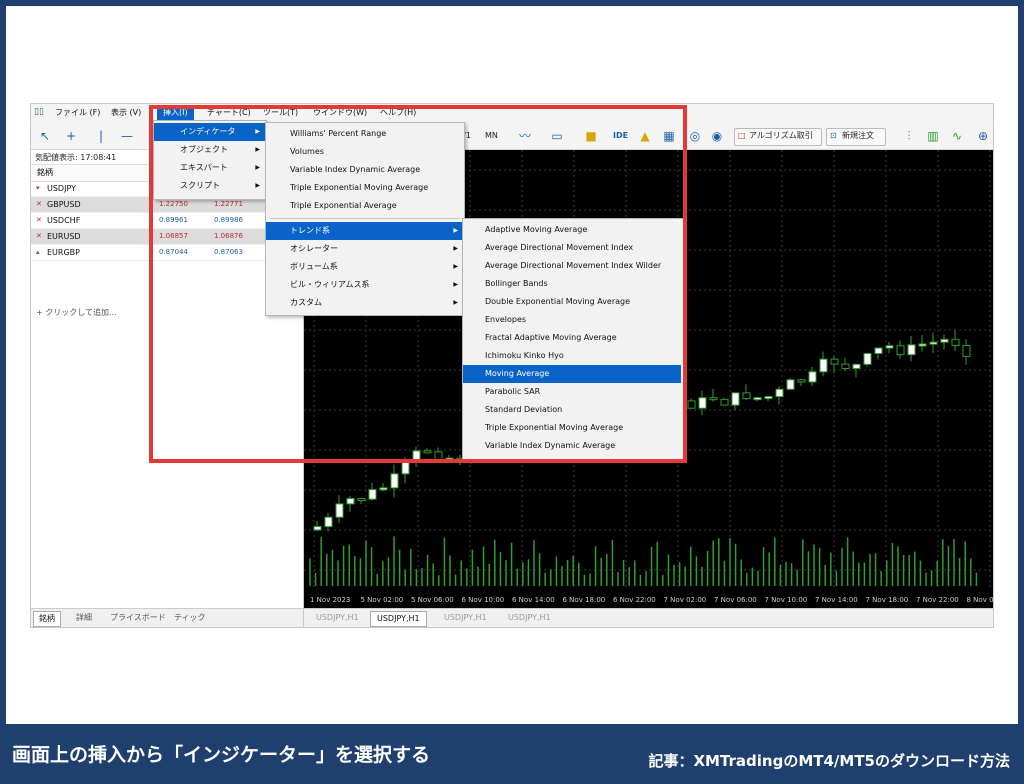 Image resolution: width=1024 pixels, height=784 pixels. Describe the element at coordinates (742, 135) in the screenshot. I see `stop-icon: □` at that location.